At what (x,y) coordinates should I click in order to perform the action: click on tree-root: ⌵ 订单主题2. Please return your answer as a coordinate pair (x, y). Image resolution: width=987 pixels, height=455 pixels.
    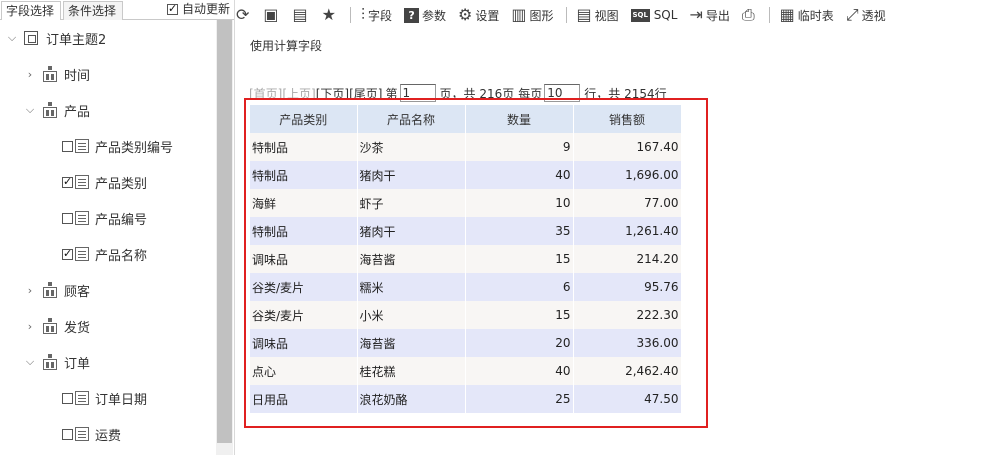
    Looking at the image, I should click on (56, 38).